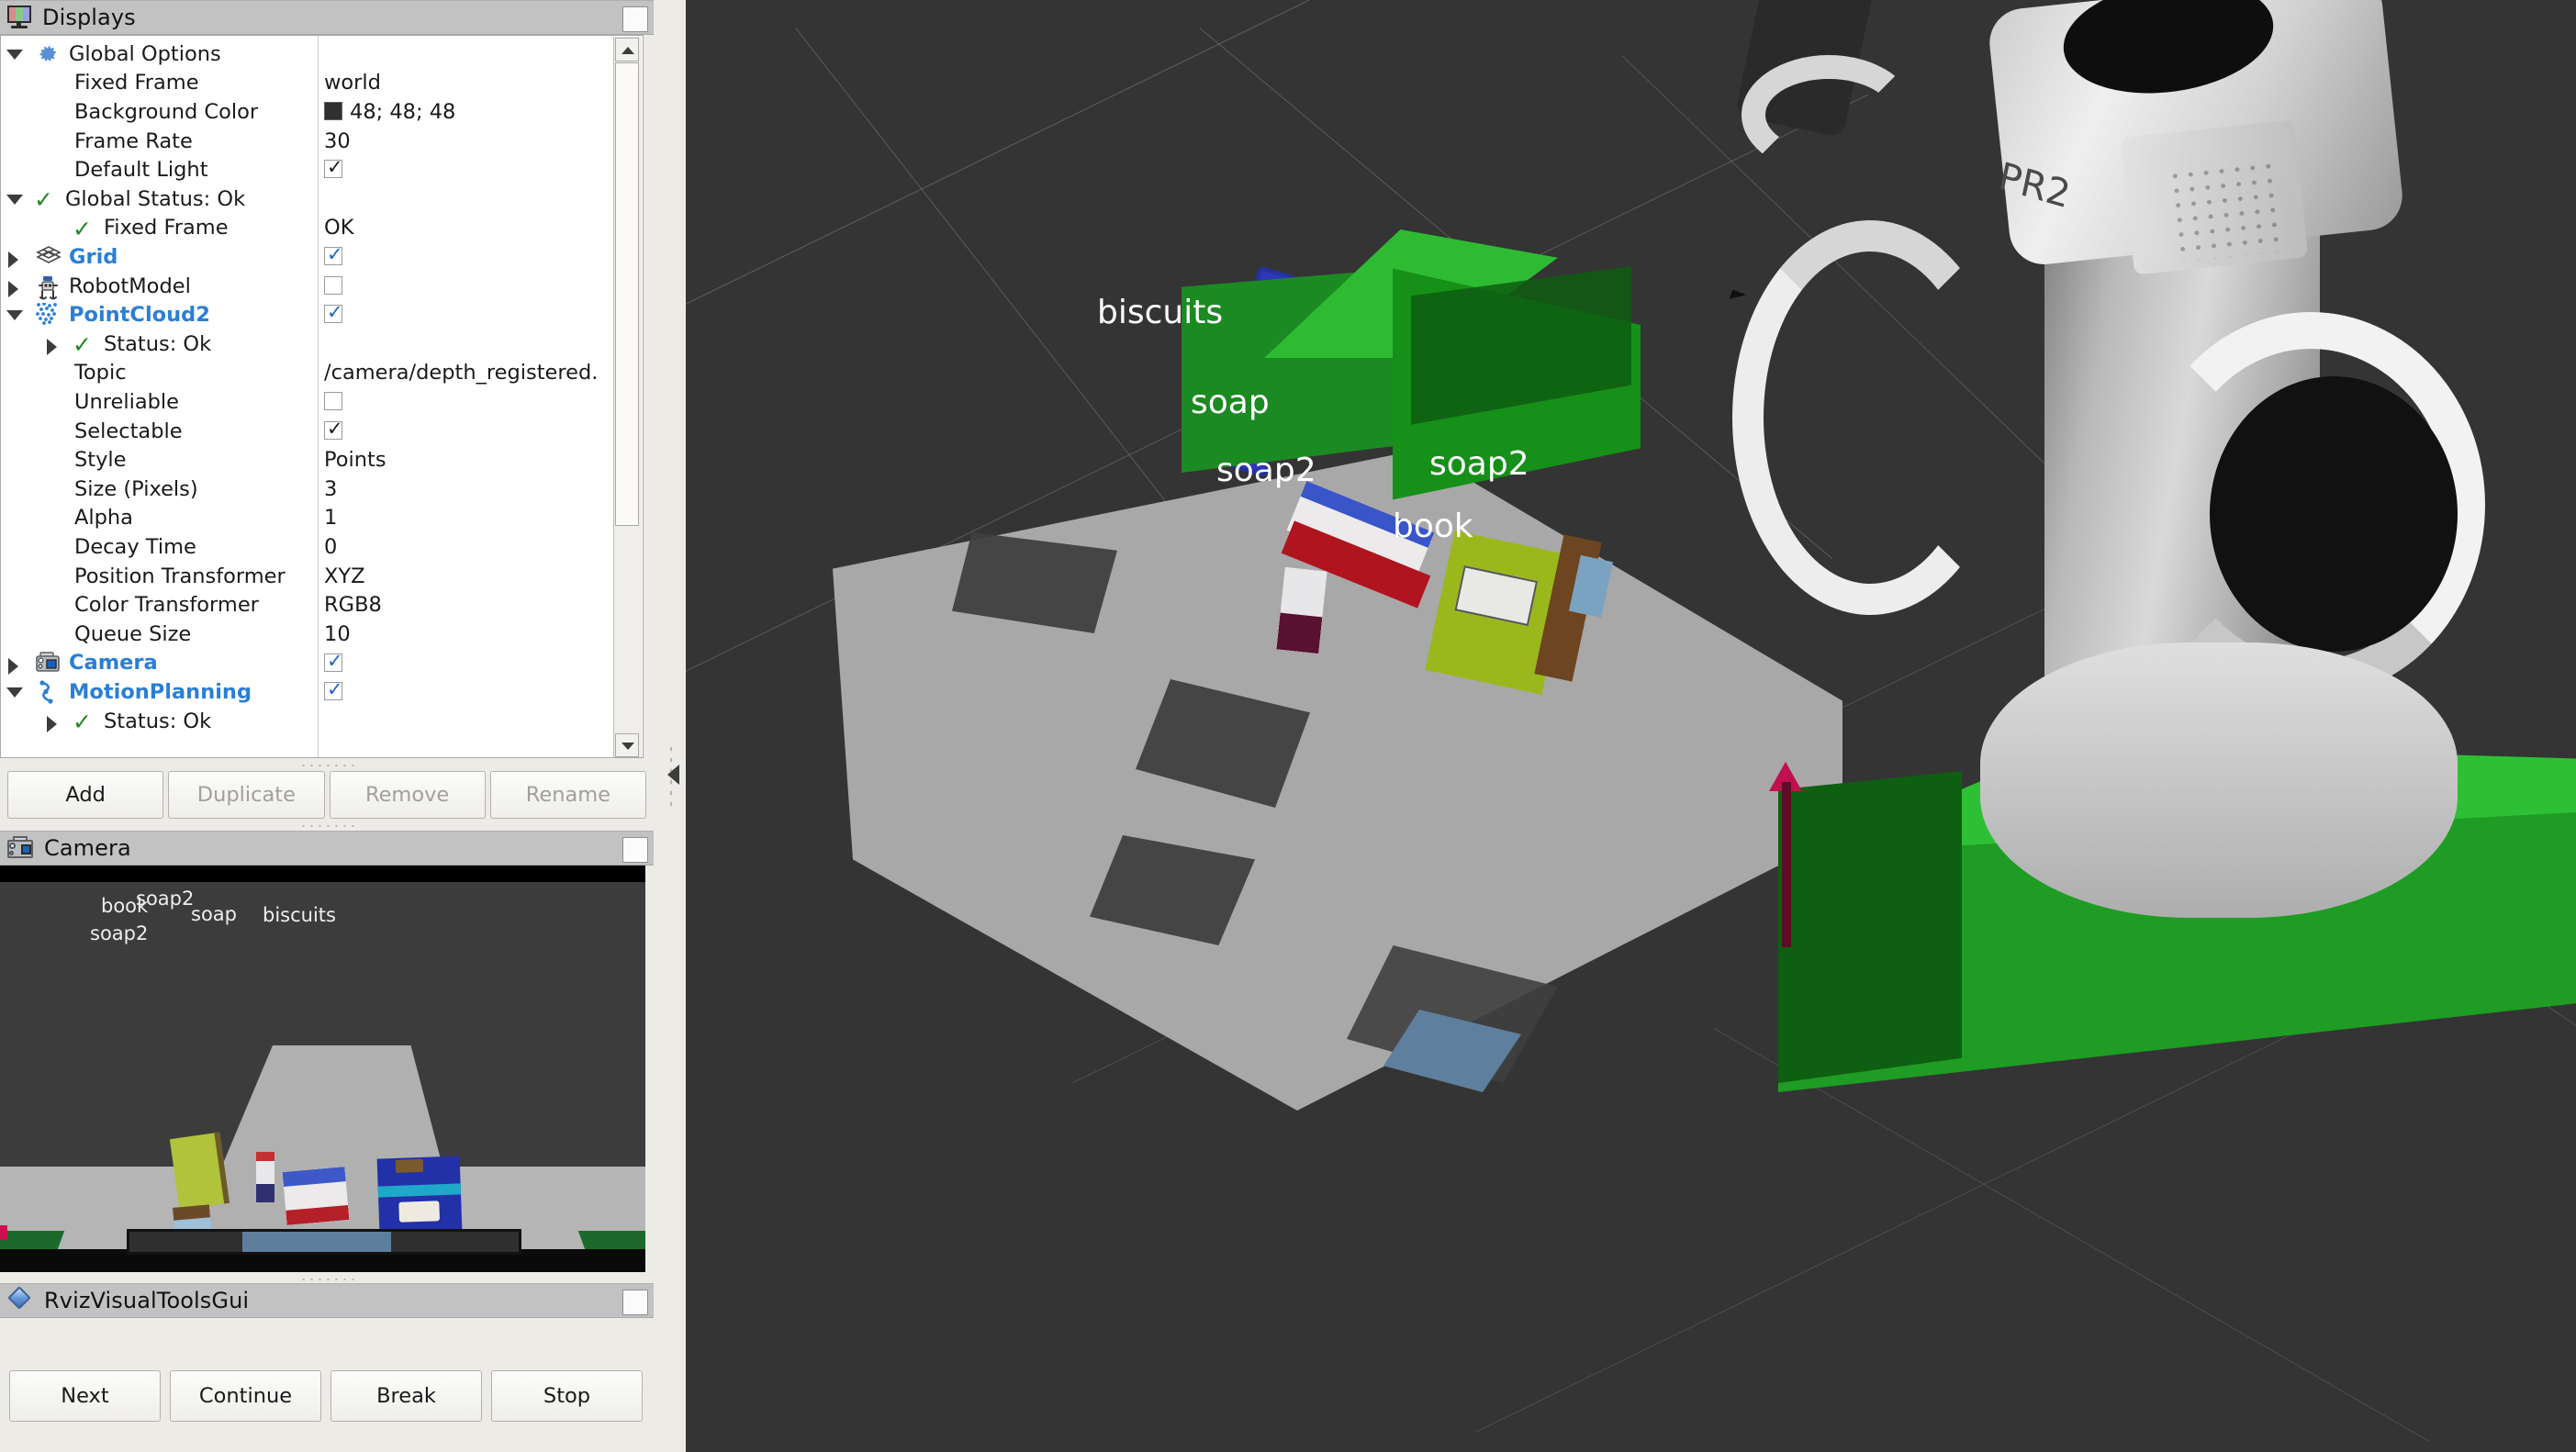  Describe the element at coordinates (353, 605) in the screenshot. I see `tree-row-value: RGB8` at that location.